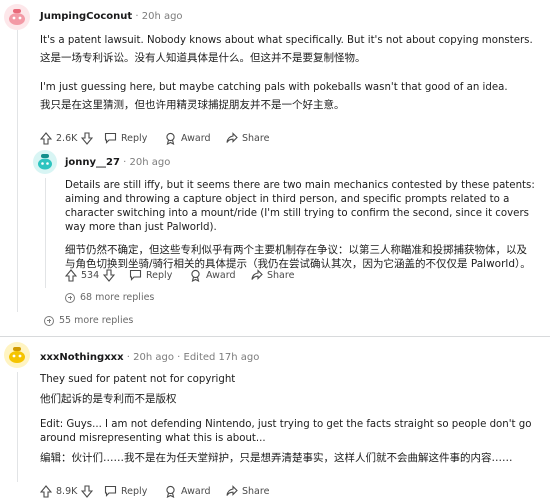 This screenshot has width=550, height=499. I want to click on thread-line-reply, so click(45, 233).